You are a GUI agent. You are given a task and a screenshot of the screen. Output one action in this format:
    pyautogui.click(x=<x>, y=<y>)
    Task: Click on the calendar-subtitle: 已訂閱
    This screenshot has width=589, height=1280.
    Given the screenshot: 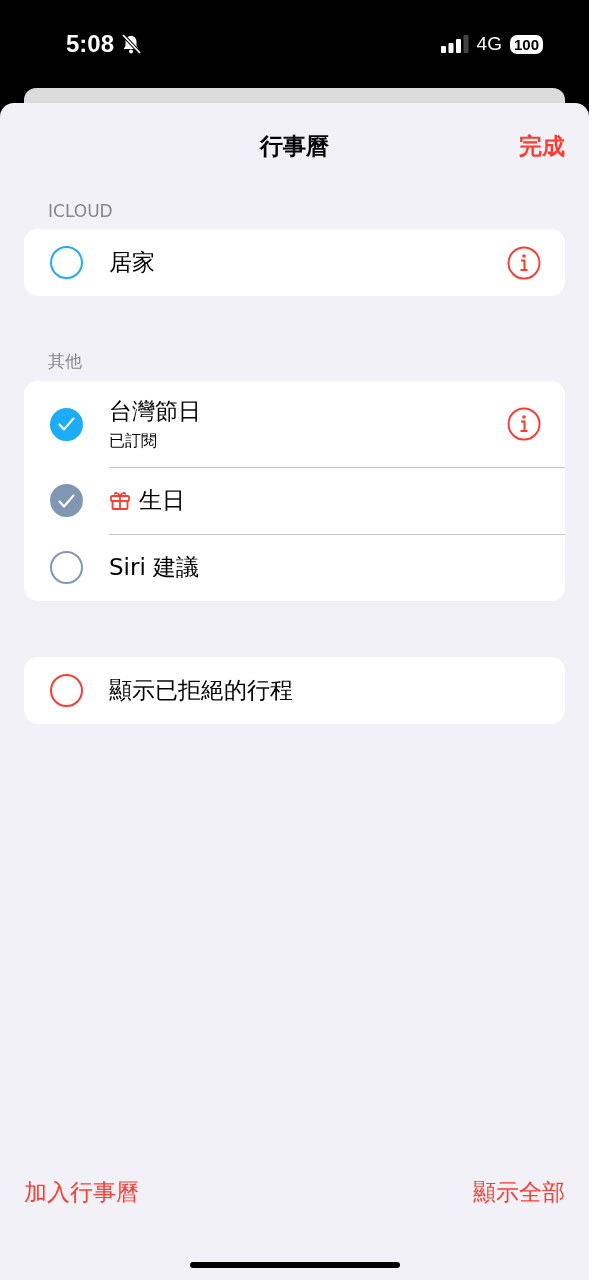 What is the action you would take?
    pyautogui.click(x=133, y=441)
    